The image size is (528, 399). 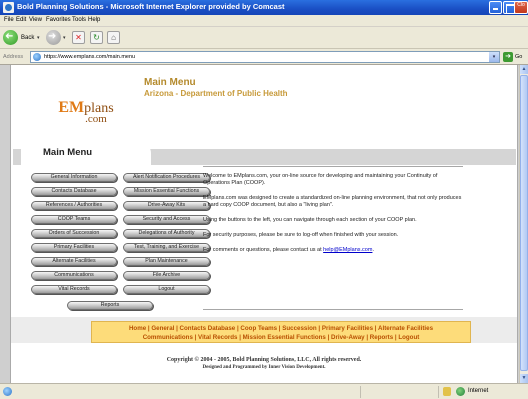 I want to click on page-icon, so click(x=37, y=57).